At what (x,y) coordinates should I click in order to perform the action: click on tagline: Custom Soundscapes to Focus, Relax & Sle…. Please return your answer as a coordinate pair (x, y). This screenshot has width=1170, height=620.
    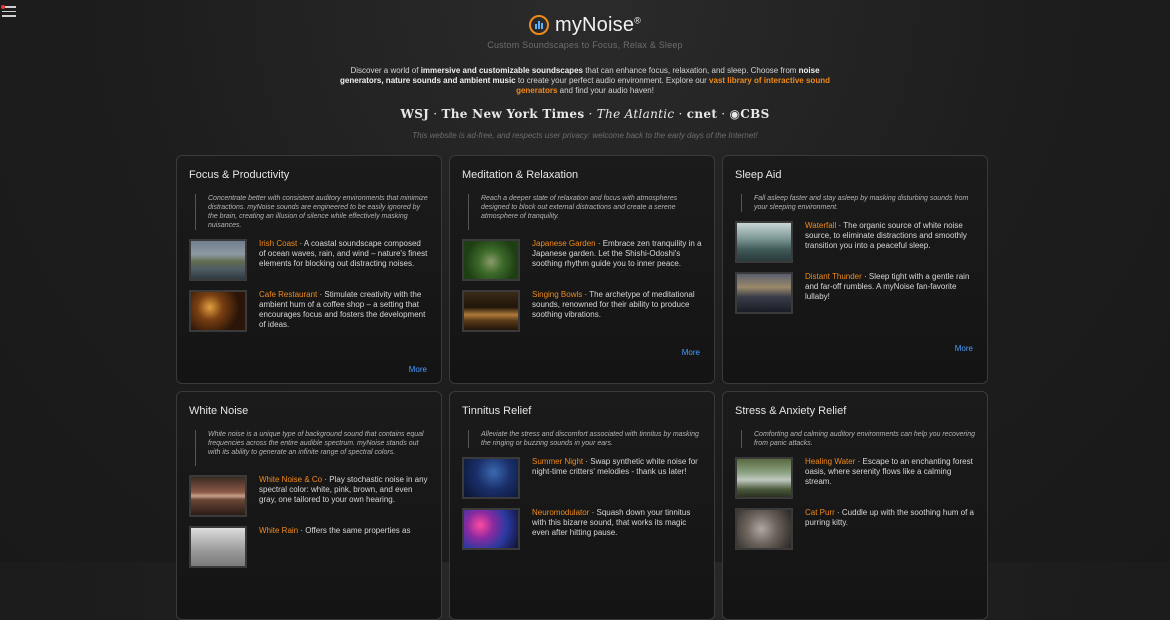
    Looking at the image, I should click on (585, 45).